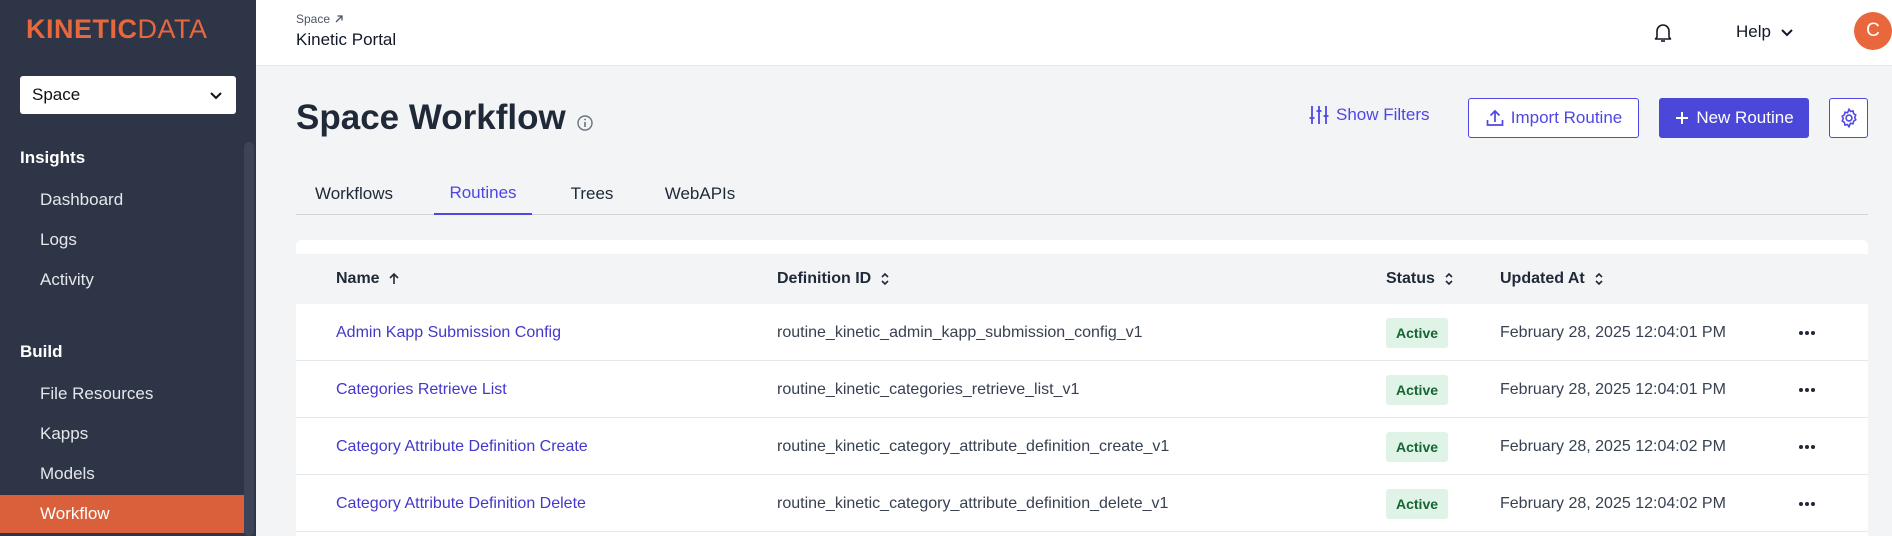 Image resolution: width=1892 pixels, height=536 pixels. Describe the element at coordinates (1753, 31) in the screenshot. I see `help-label: Help` at that location.